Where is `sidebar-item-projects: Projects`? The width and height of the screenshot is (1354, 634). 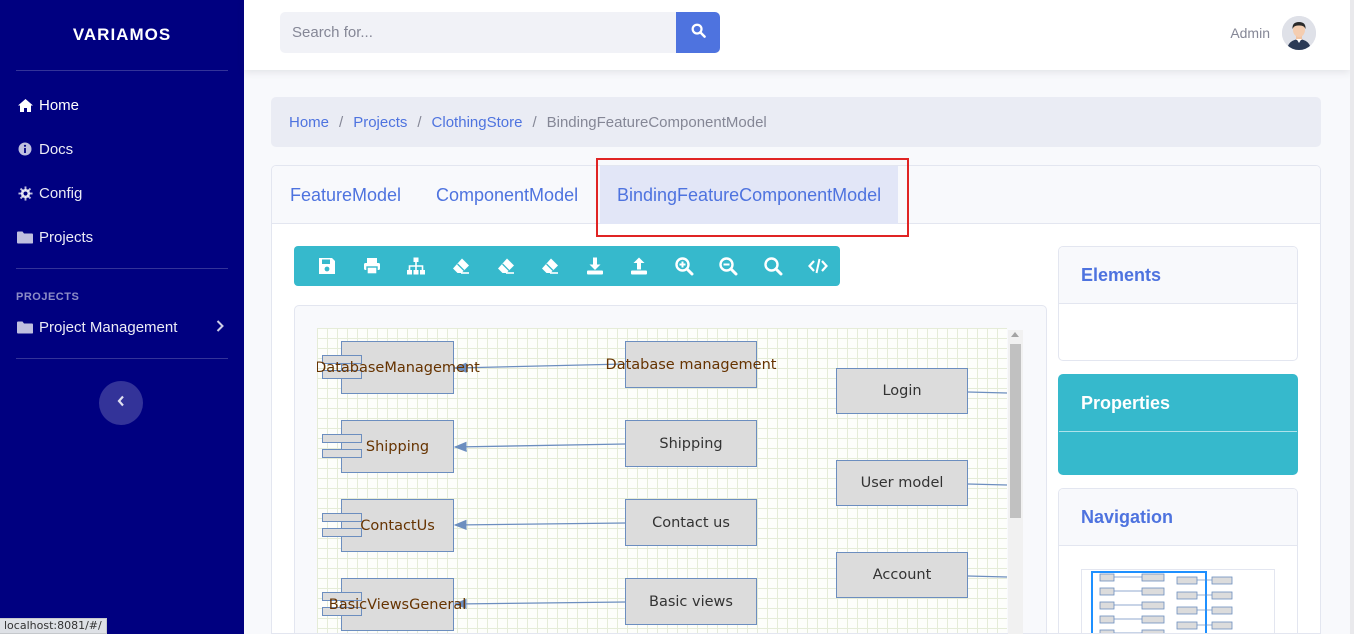 sidebar-item-projects: Projects is located at coordinates (122, 237).